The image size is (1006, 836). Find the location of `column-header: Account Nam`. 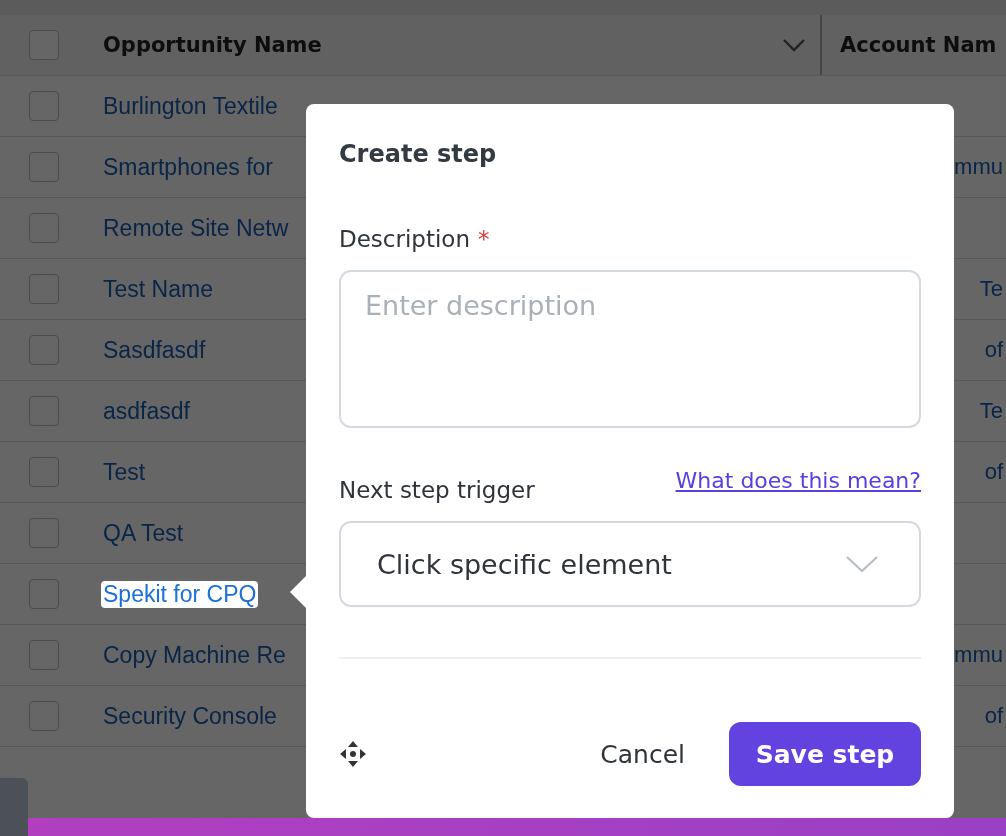

column-header: Account Nam is located at coordinates (918, 45).